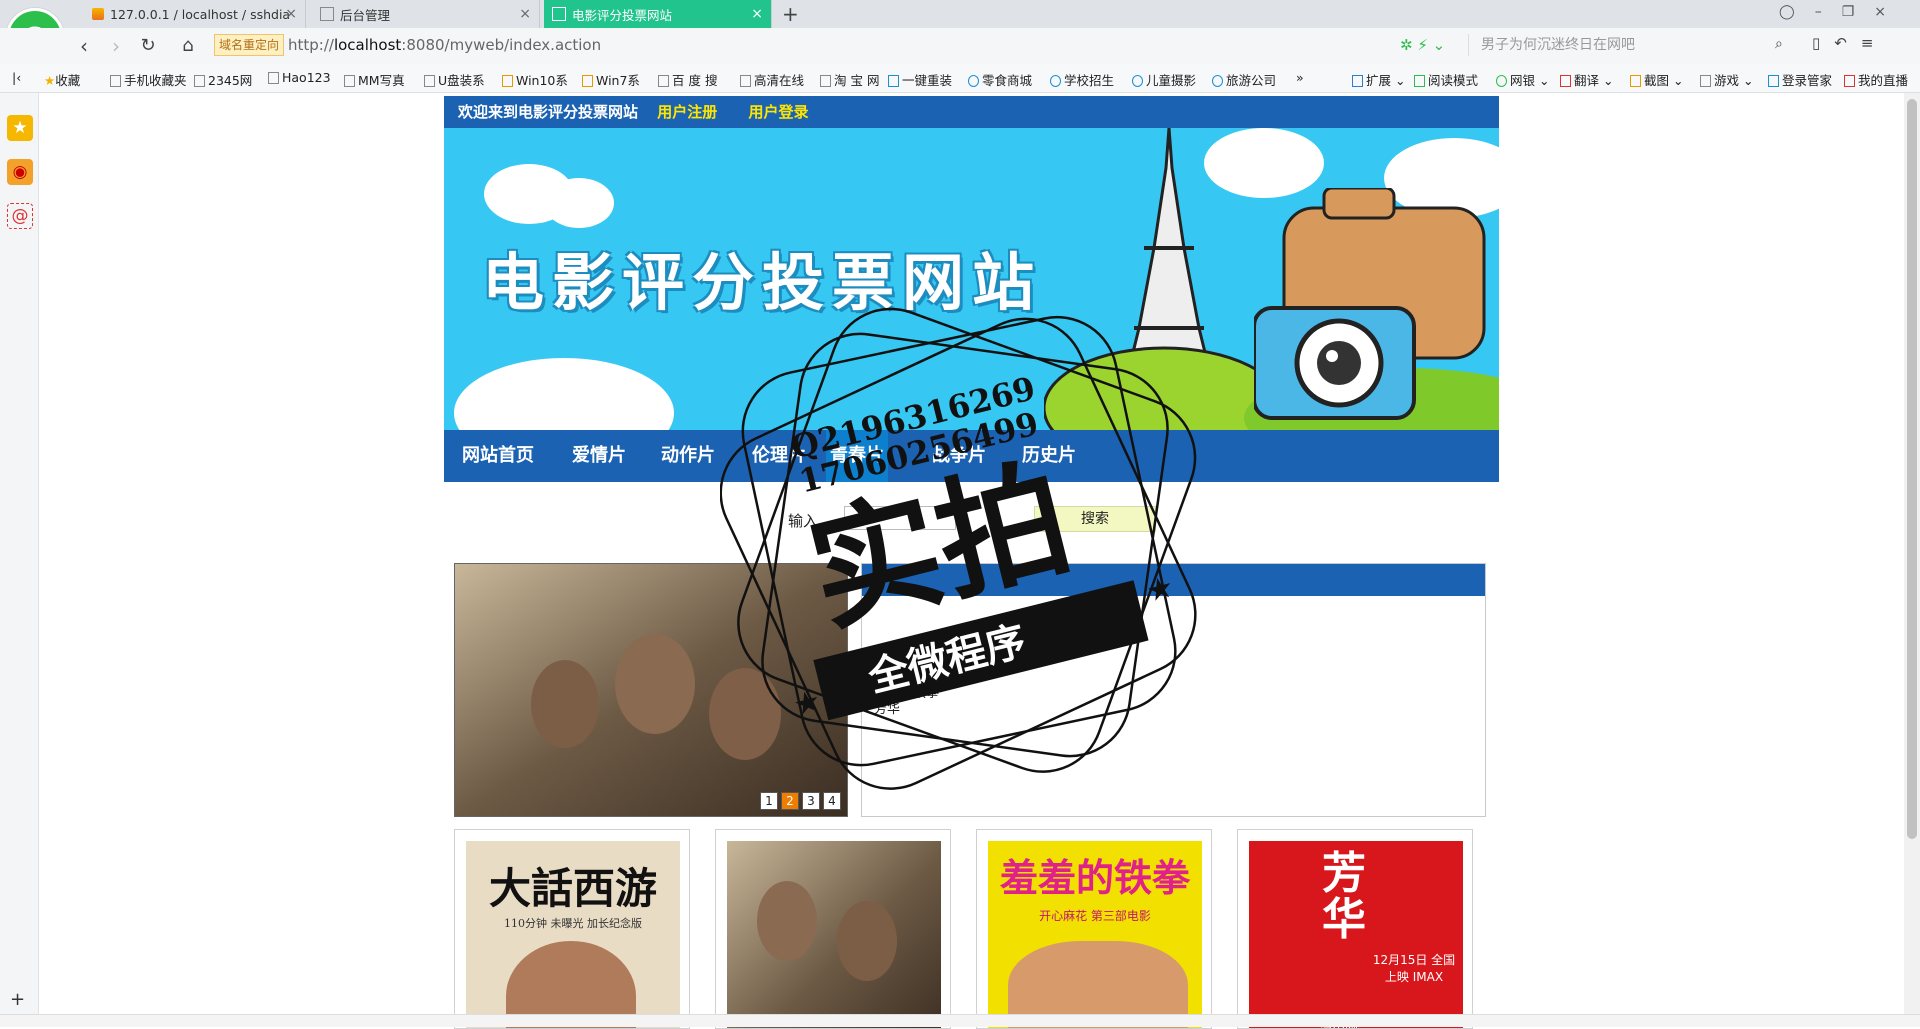 Image resolution: width=1920 pixels, height=1029 pixels. What do you see at coordinates (1849, 43) in the screenshot?
I see `toolbar-icons: ▯↶≡` at bounding box center [1849, 43].